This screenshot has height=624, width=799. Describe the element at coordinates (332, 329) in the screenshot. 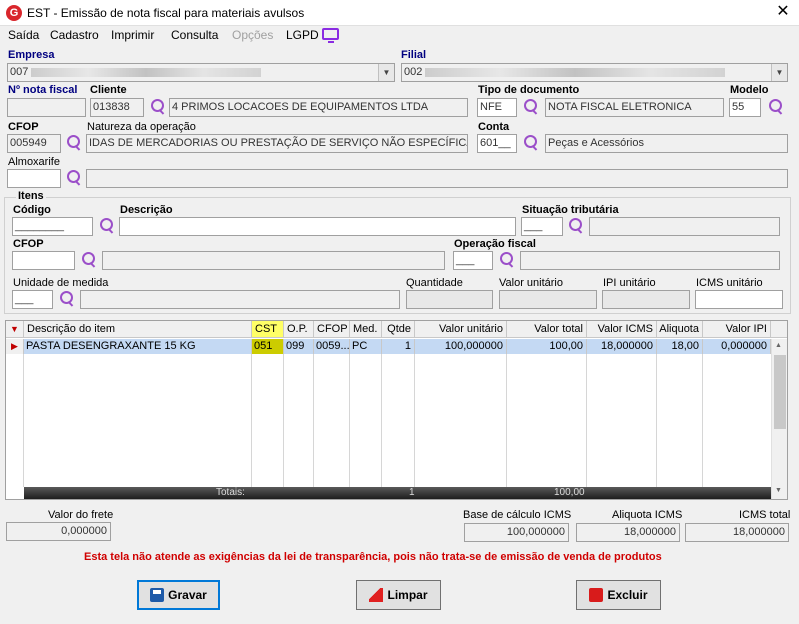

I see `grid-header-cfop: CFOP` at that location.